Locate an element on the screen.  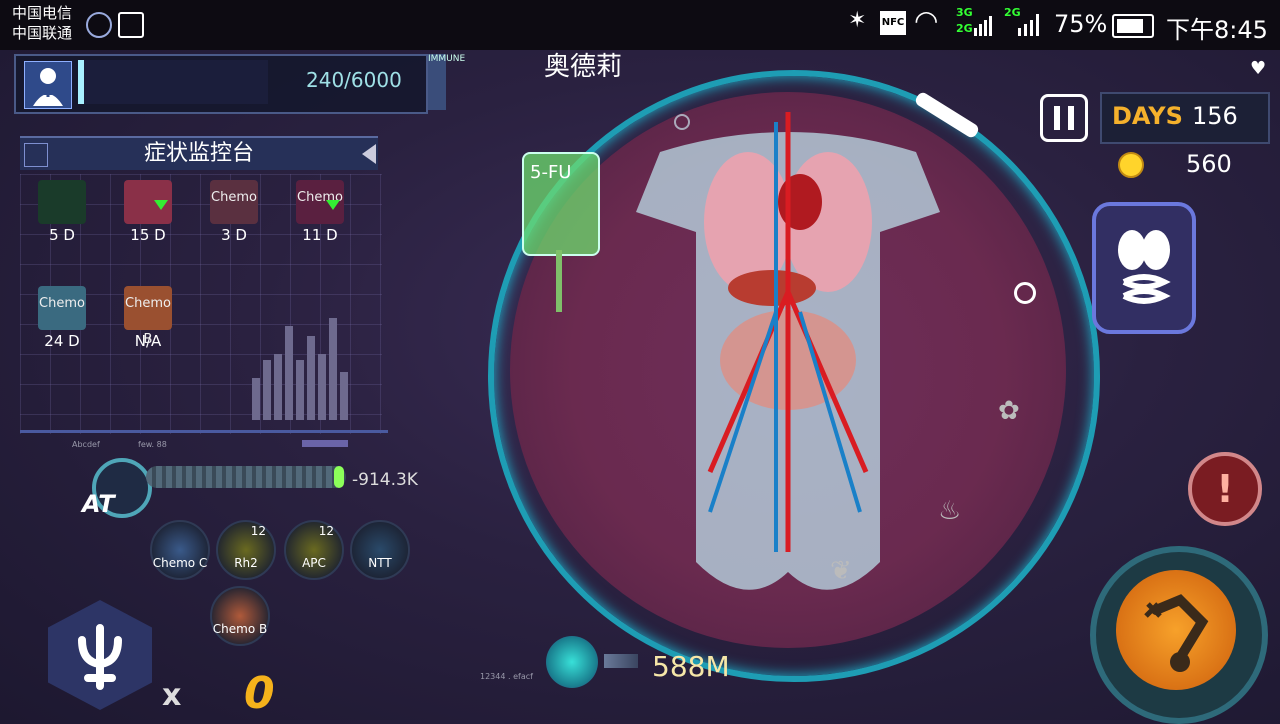
lungs-icon: ✿ is located at coordinates (1009, 411).